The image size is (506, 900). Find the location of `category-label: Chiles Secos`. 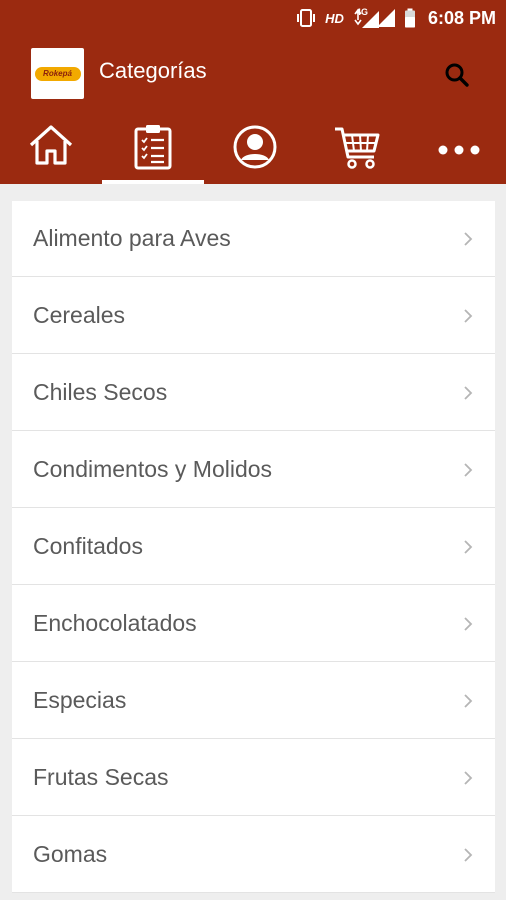

category-label: Chiles Secos is located at coordinates (100, 392).